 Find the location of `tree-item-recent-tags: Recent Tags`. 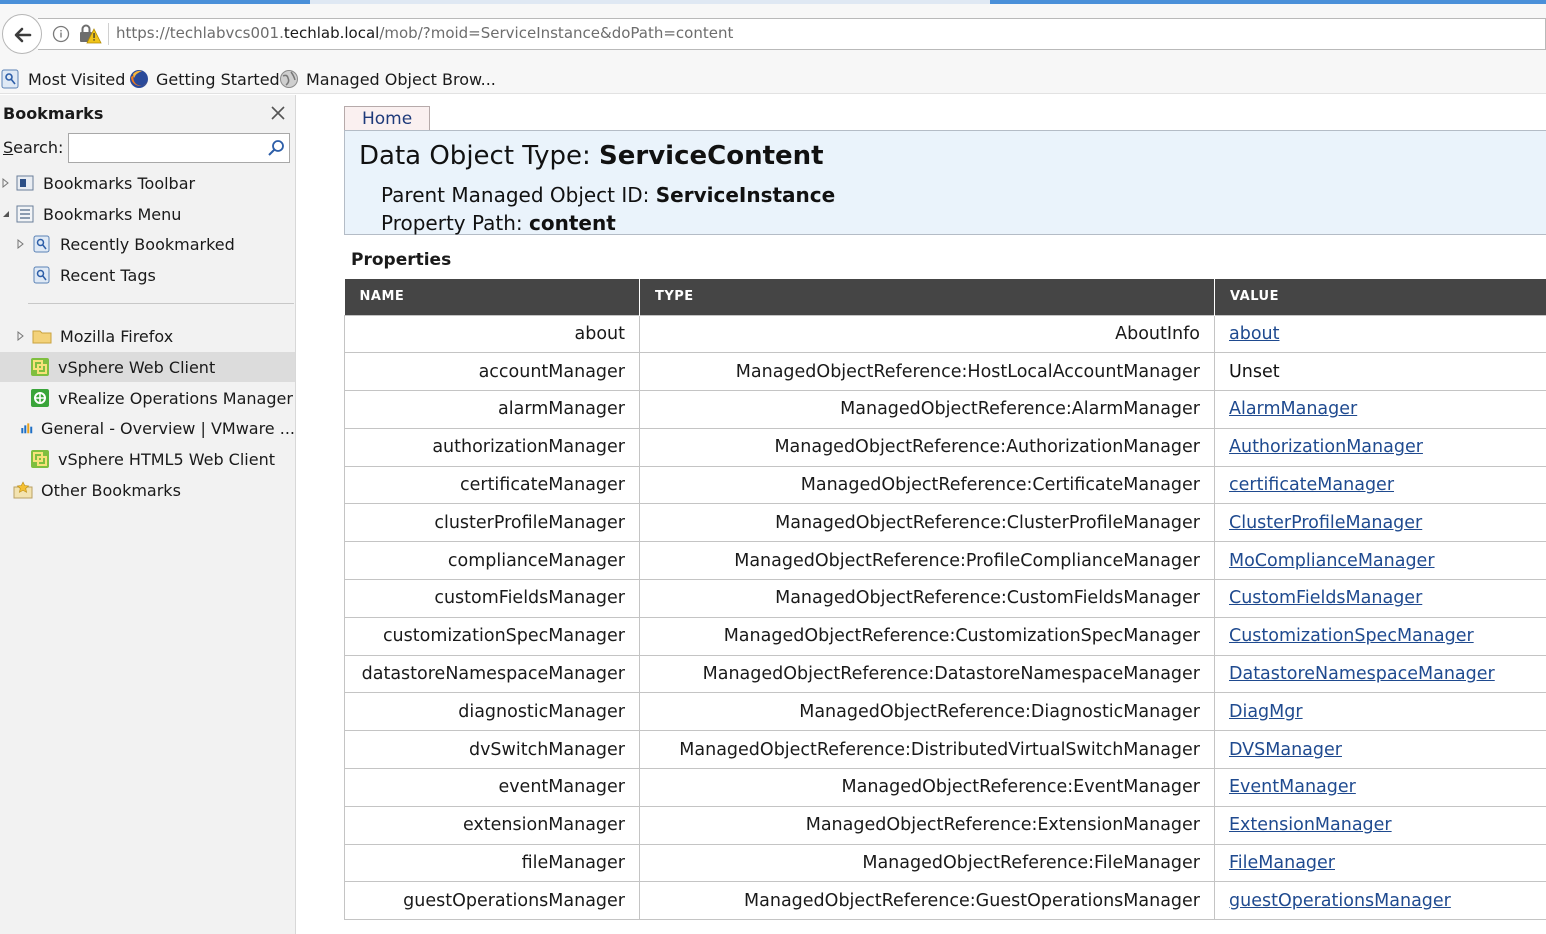

tree-item-recent-tags: Recent Tags is located at coordinates (147, 275).